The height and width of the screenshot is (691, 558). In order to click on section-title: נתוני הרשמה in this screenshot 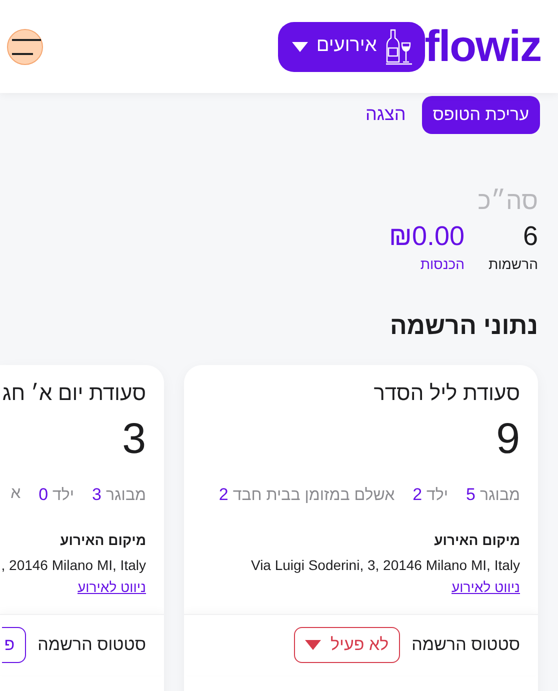, I will do `click(463, 326)`.